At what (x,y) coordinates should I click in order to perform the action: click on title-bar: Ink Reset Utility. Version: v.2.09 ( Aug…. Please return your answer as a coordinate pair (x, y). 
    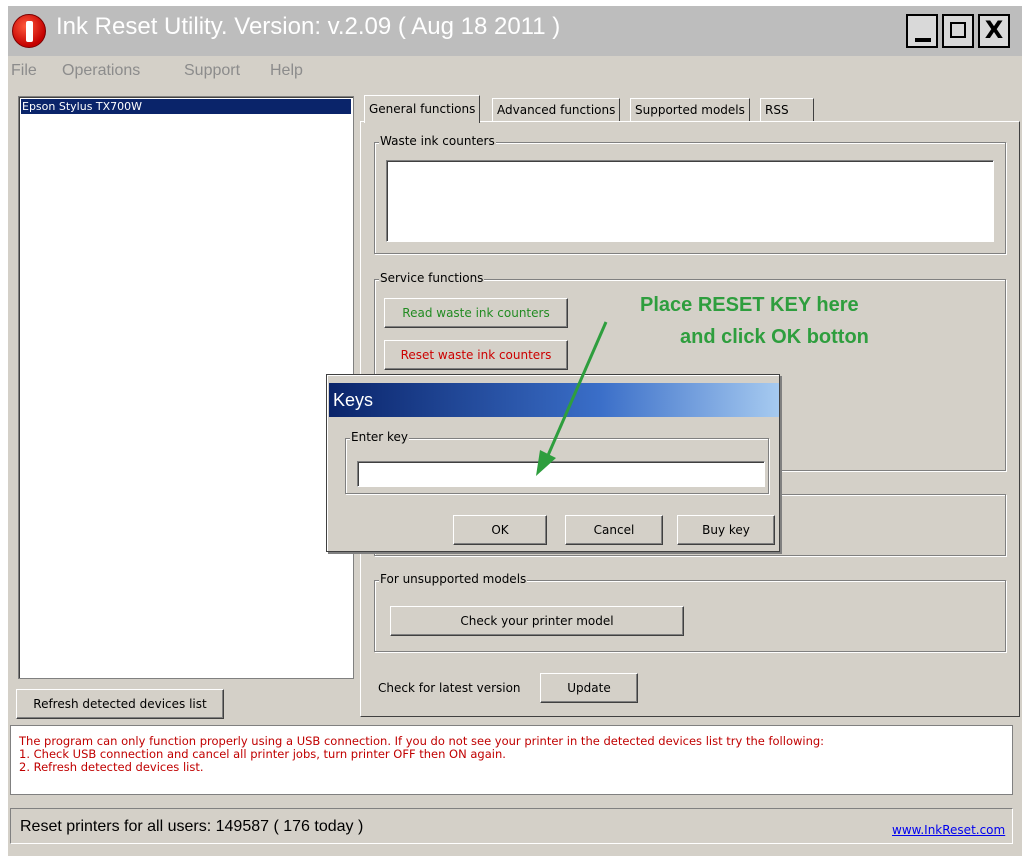
    Looking at the image, I should click on (515, 31).